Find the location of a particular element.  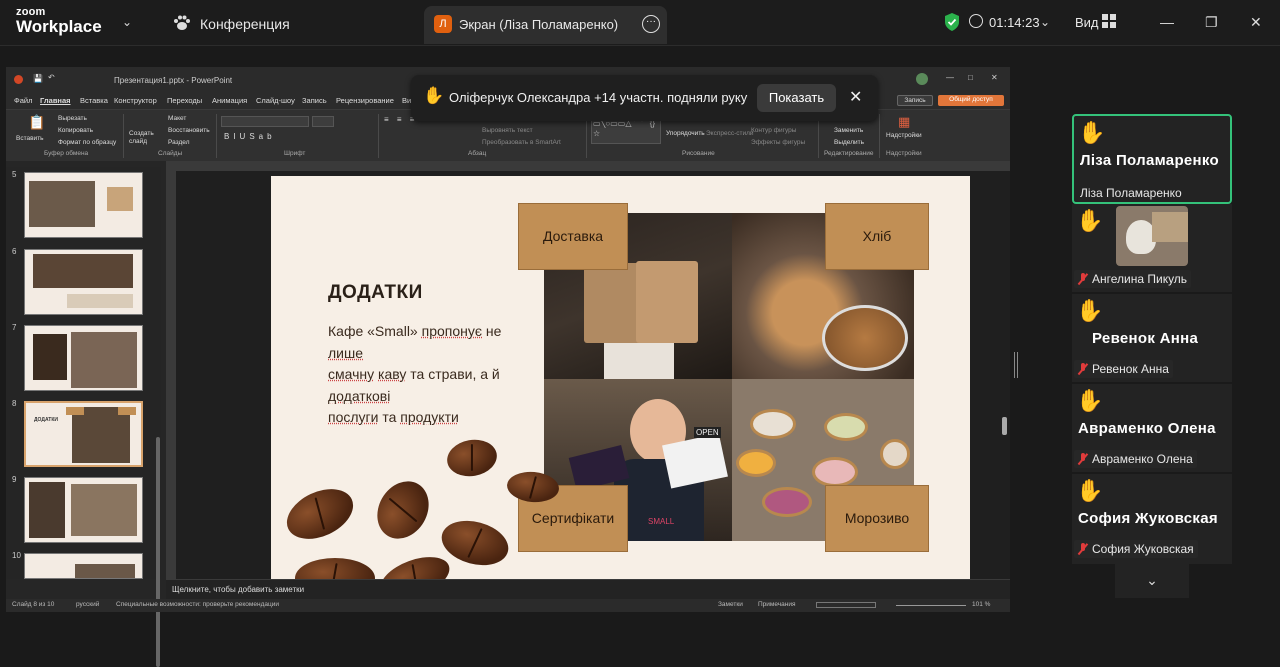

language: русский is located at coordinates (87, 604).